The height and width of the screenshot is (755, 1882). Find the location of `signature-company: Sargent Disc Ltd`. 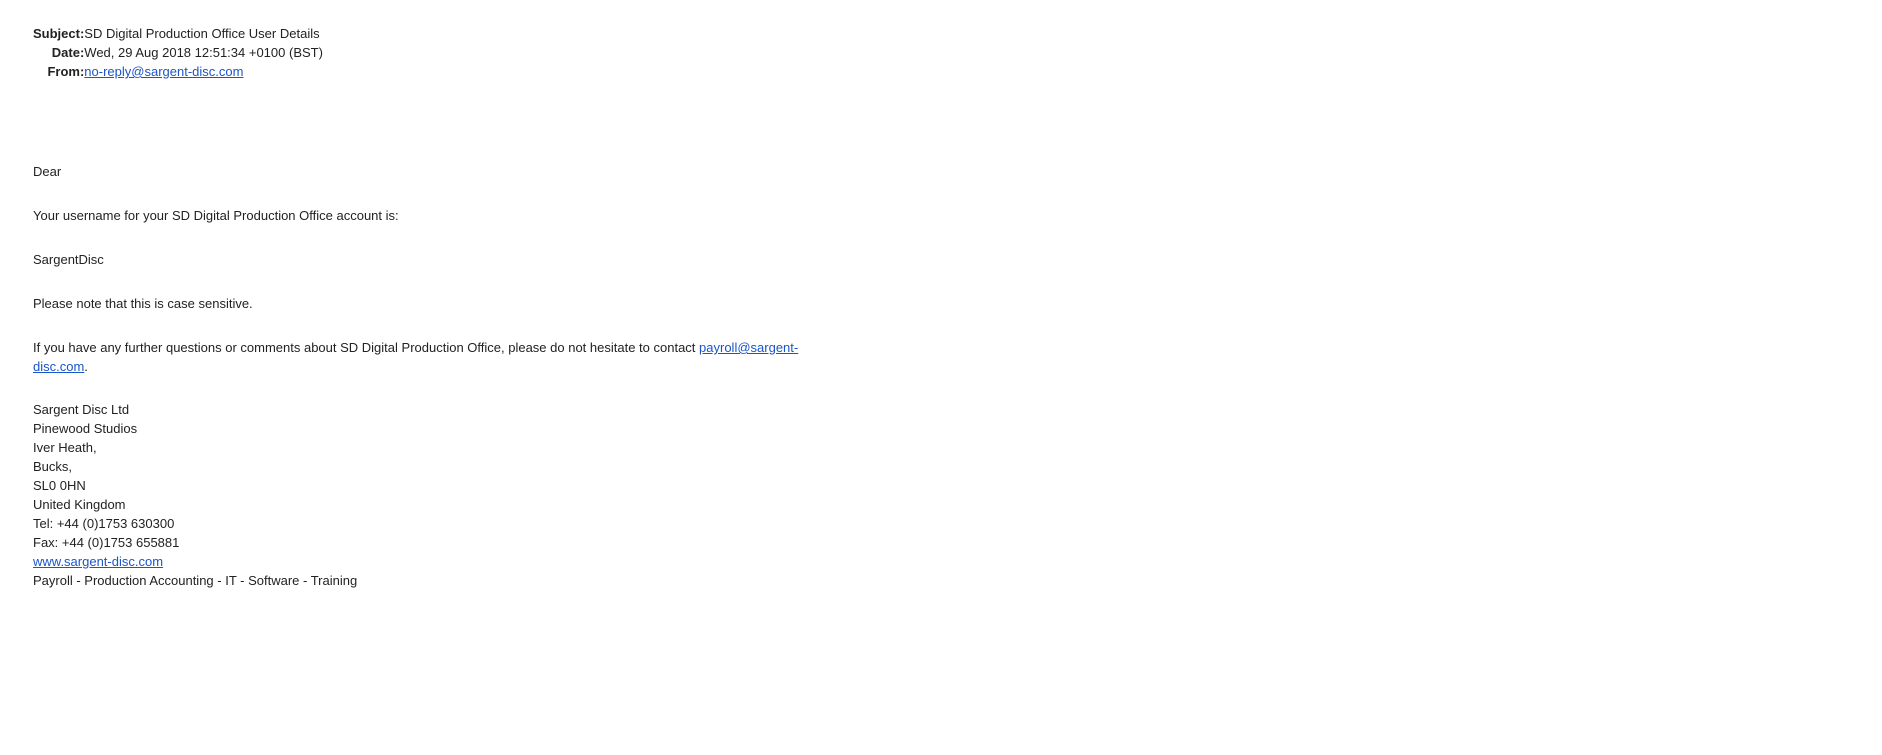

signature-company: Sargent Disc Ltd is located at coordinates (81, 409).